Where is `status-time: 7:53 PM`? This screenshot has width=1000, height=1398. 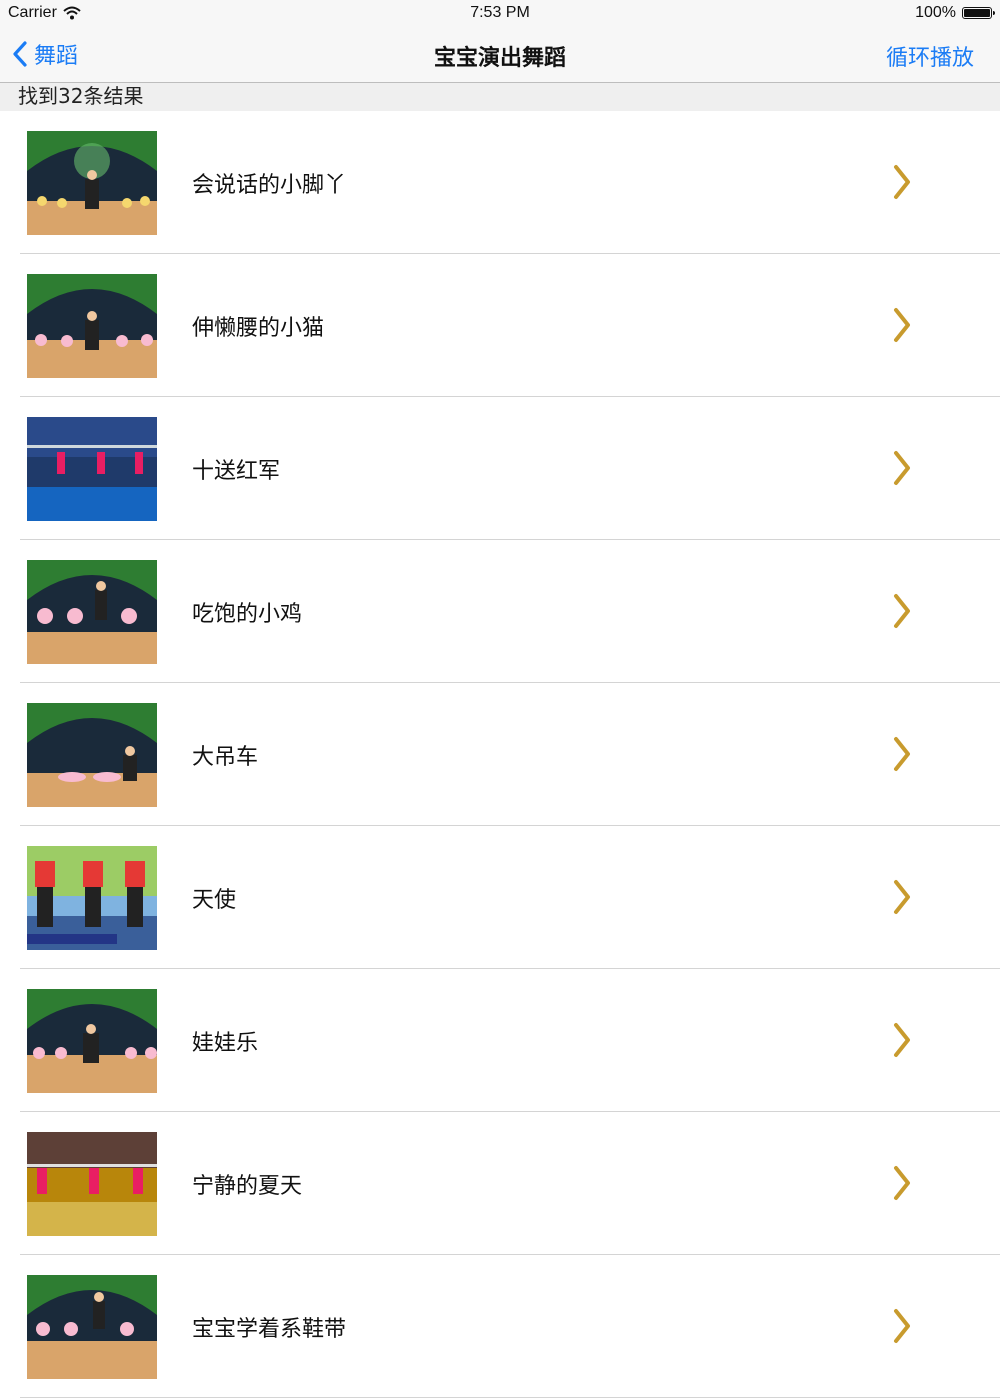
status-time: 7:53 PM is located at coordinates (500, 12).